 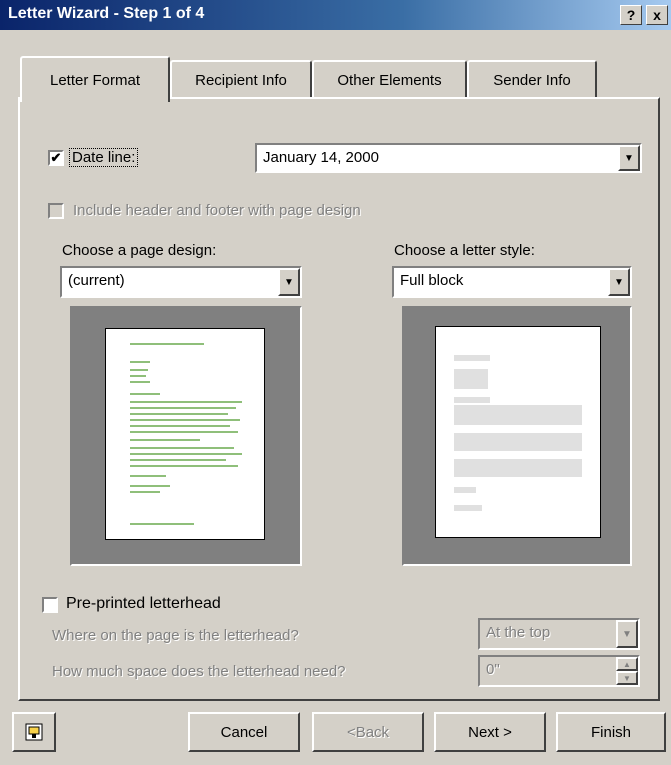 I want to click on finish-label: Finish, so click(x=610, y=732).